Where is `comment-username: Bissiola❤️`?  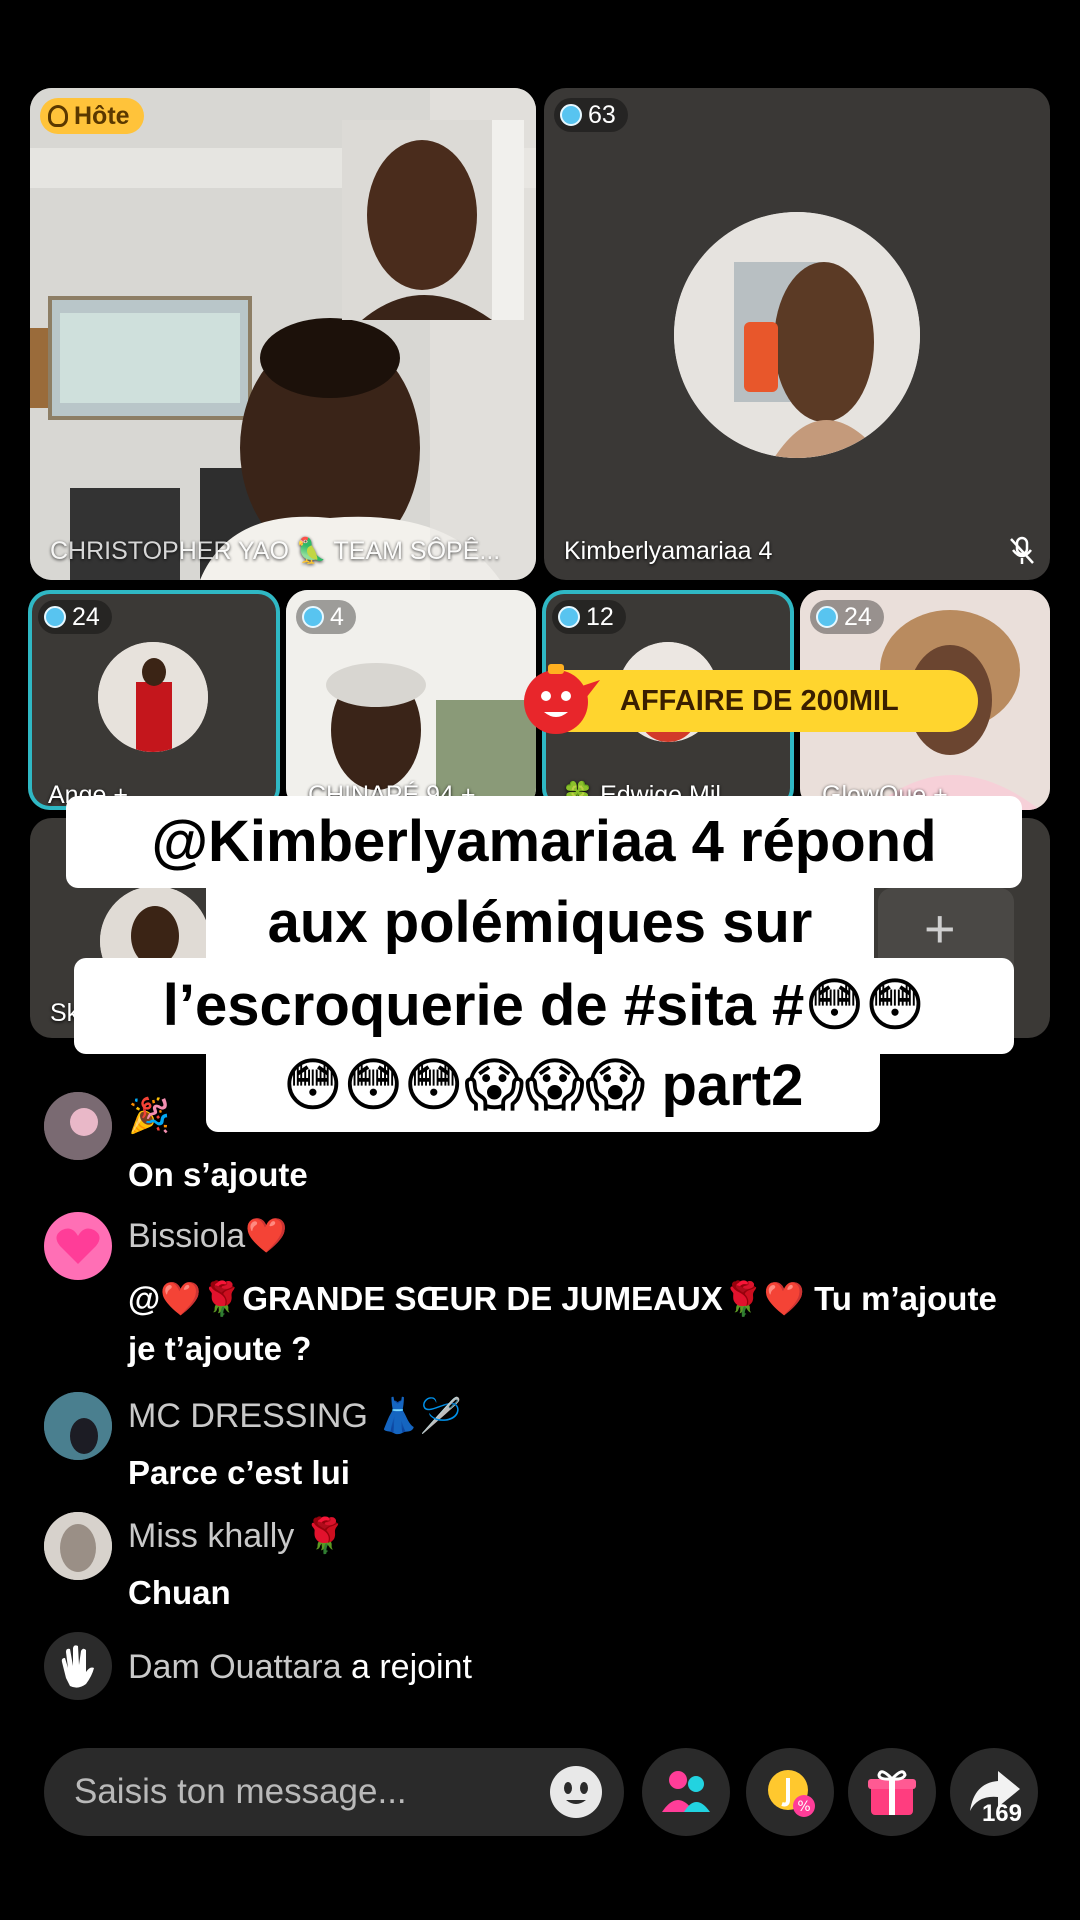
comment-username: Bissiola❤️ is located at coordinates (208, 1236).